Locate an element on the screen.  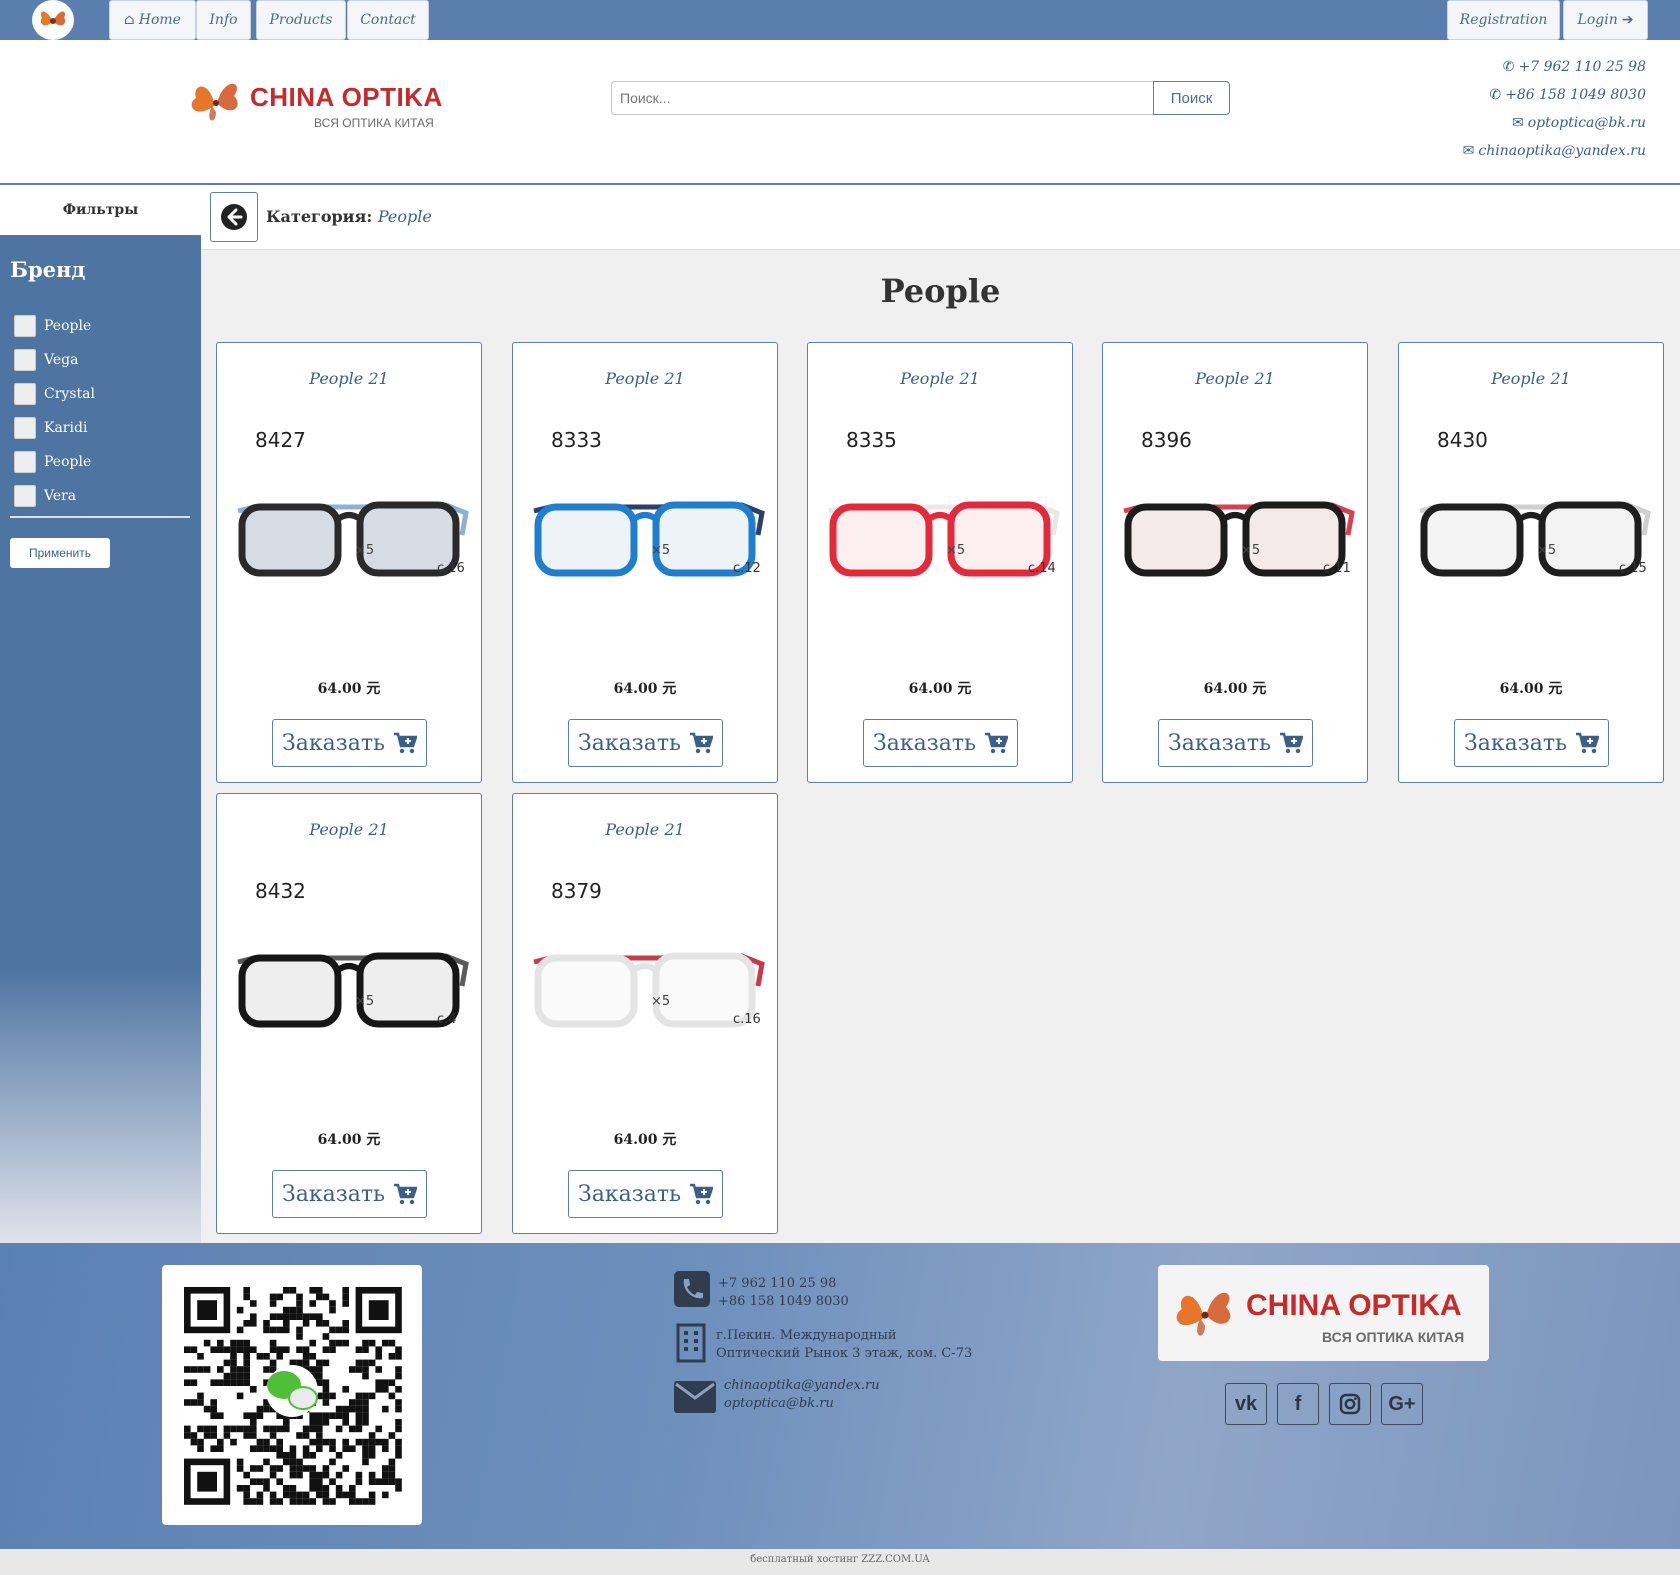
brand-filter-vera: Vera is located at coordinates (45, 496).